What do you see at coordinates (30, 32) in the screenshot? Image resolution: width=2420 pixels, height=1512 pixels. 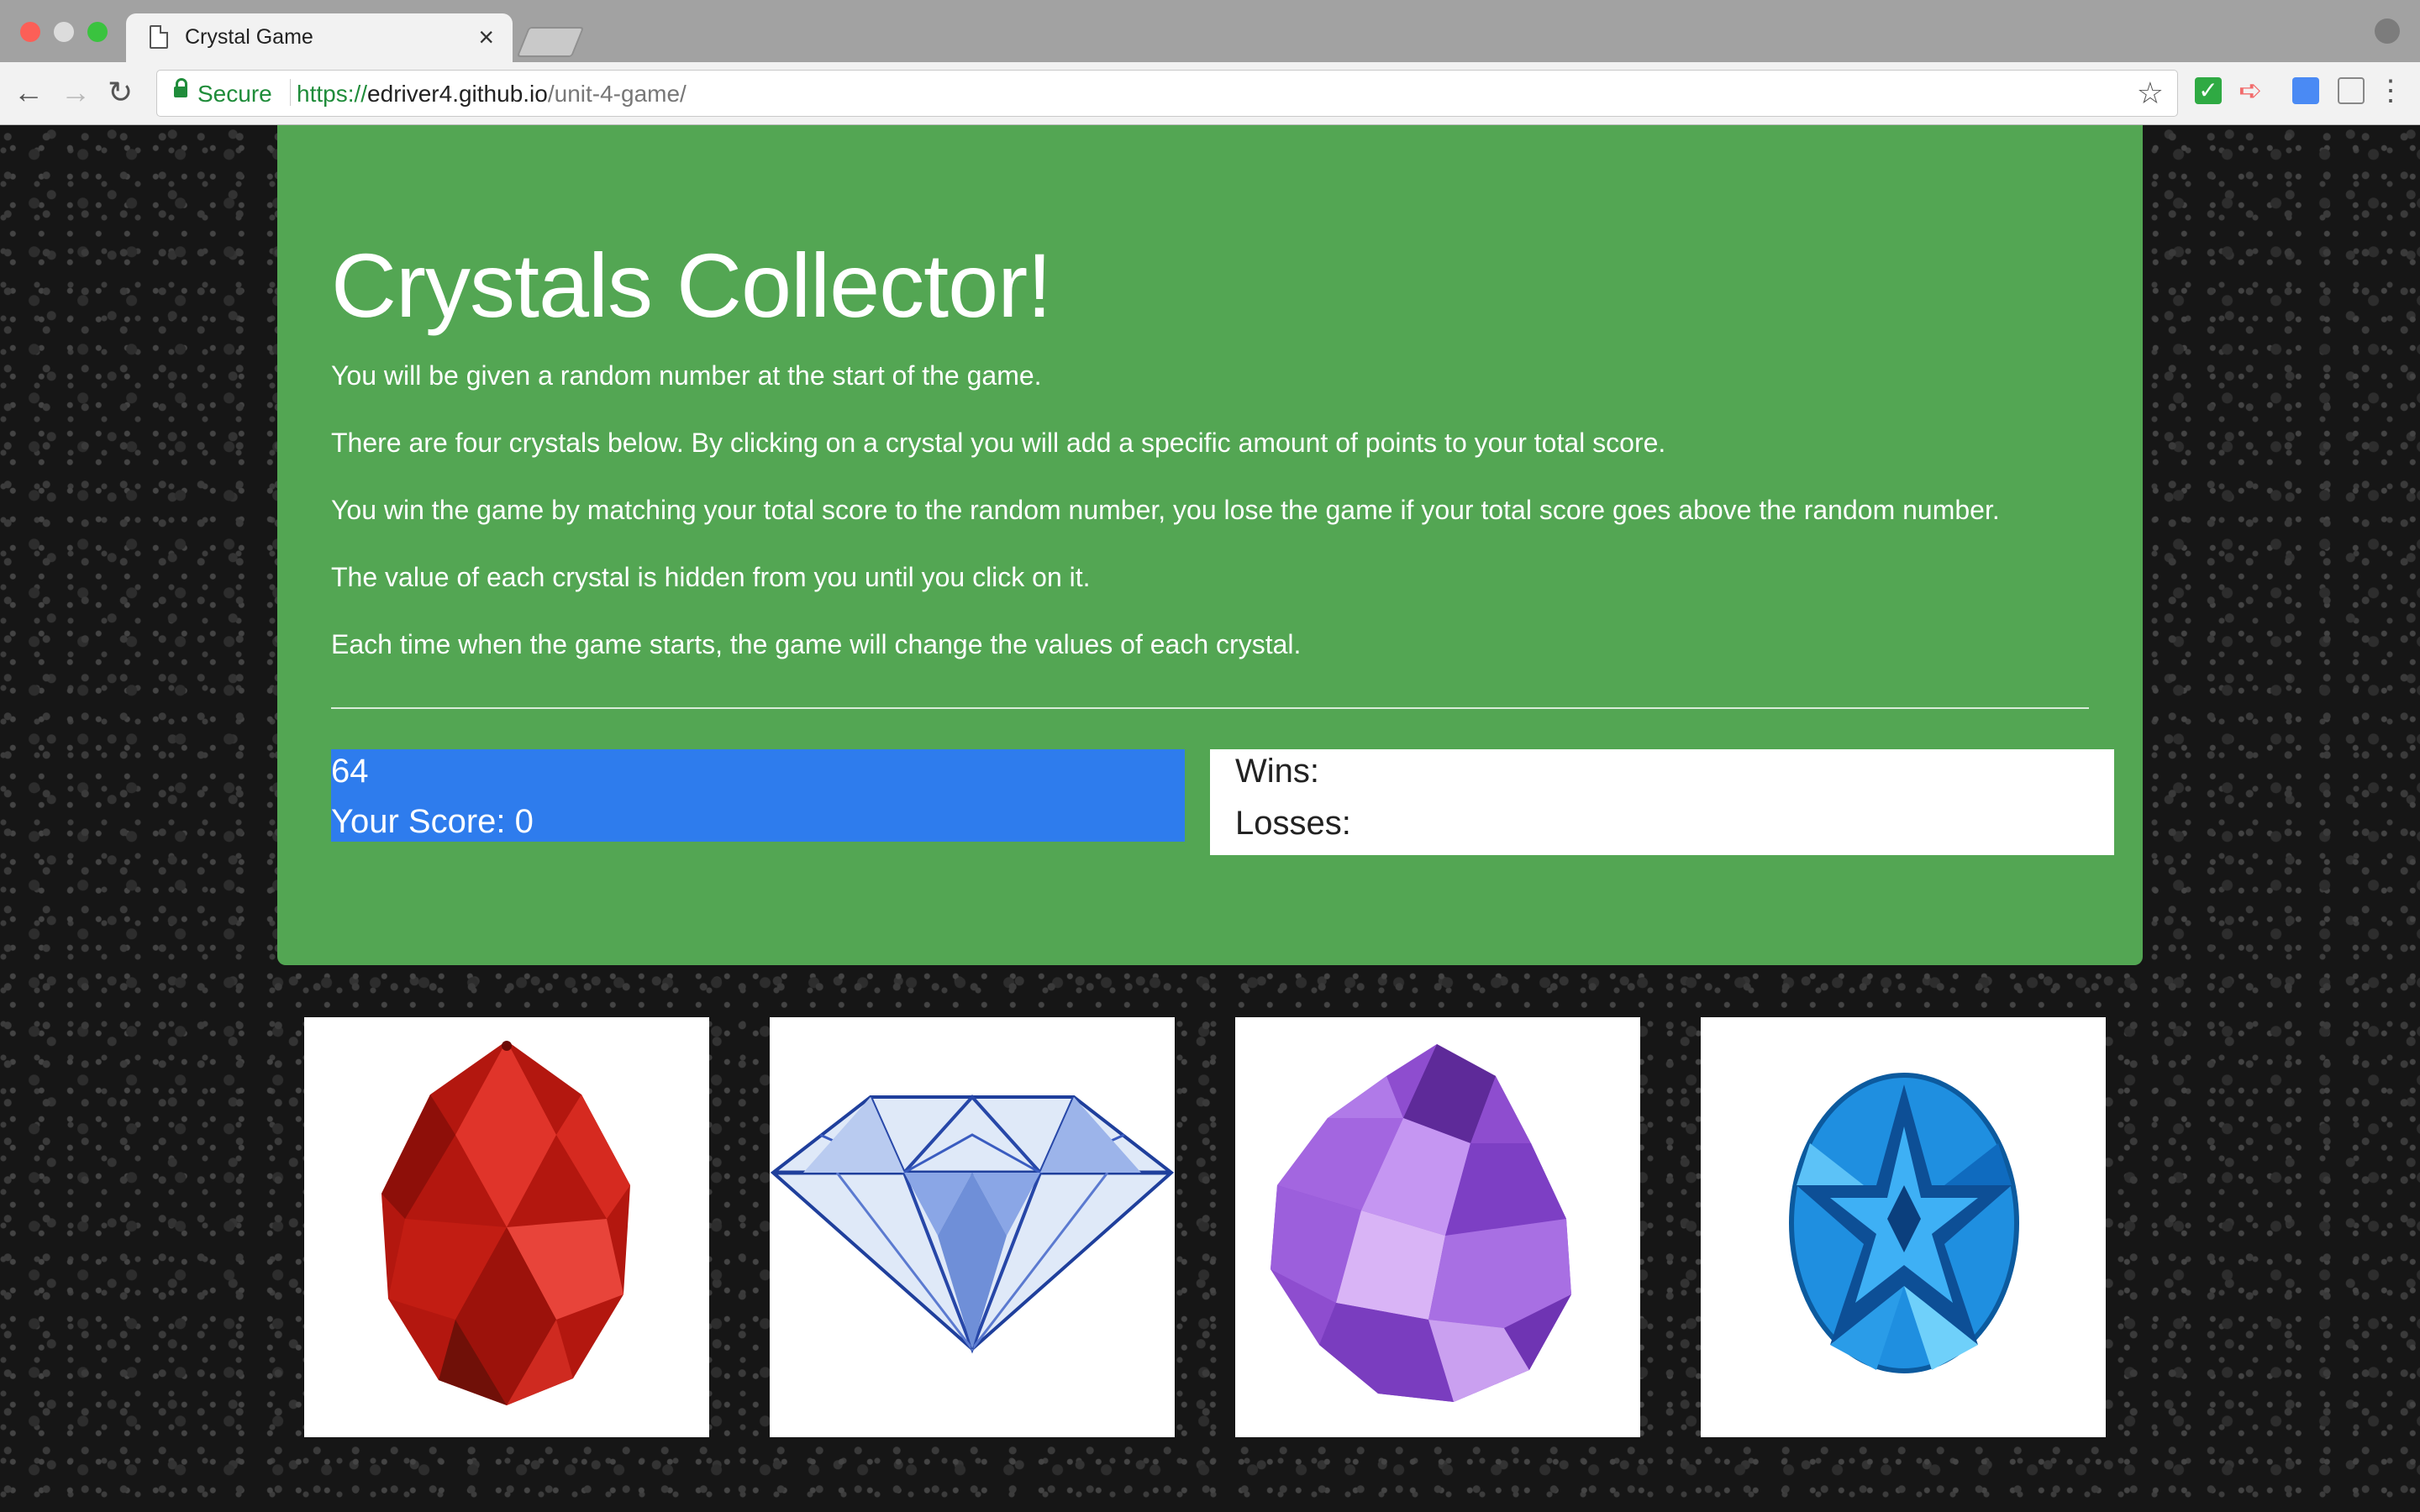 I see `window-close-button` at bounding box center [30, 32].